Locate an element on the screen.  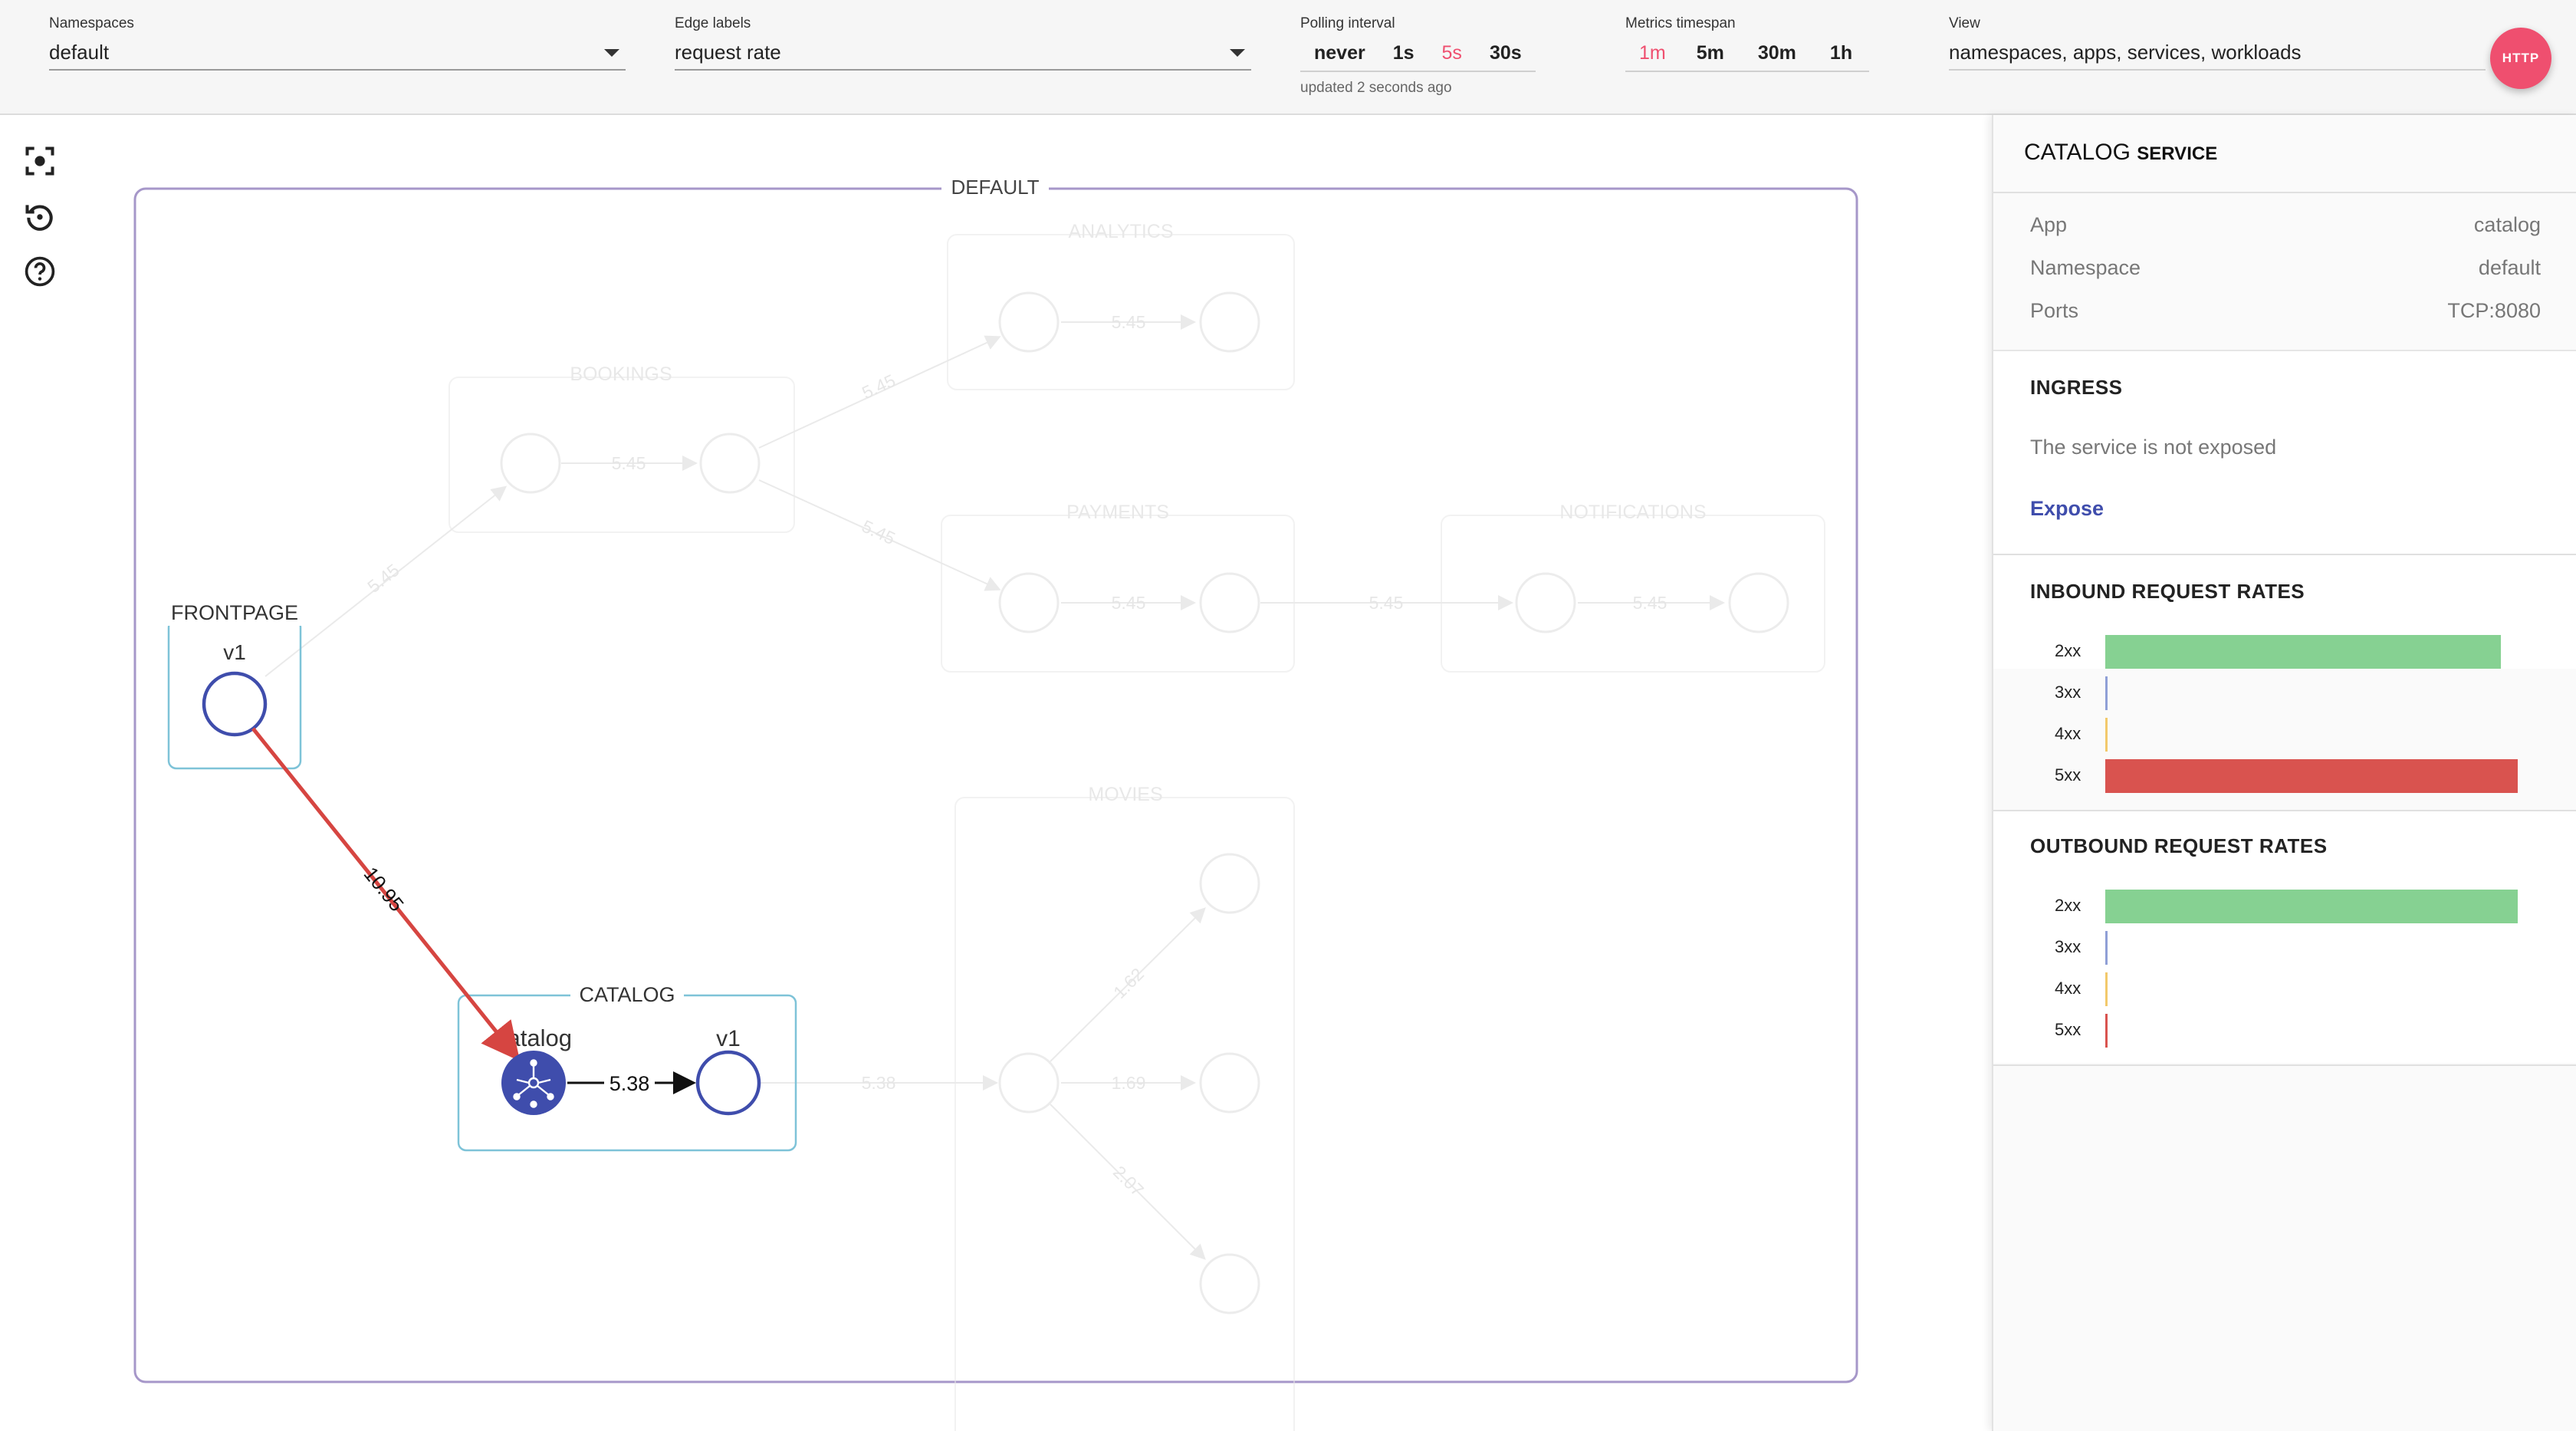
movies-app-box is located at coordinates (1125, 1114).